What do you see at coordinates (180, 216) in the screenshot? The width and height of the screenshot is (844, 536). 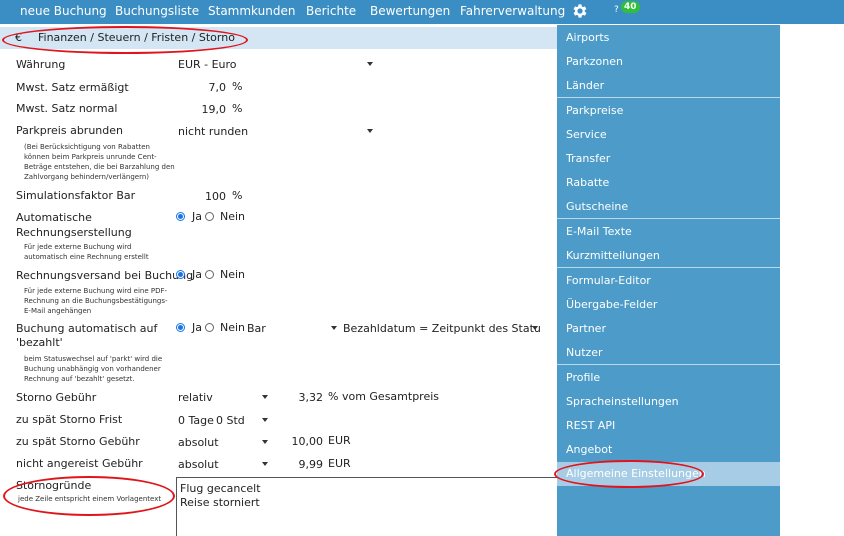 I see `auto-rechnung-ja-radio` at bounding box center [180, 216].